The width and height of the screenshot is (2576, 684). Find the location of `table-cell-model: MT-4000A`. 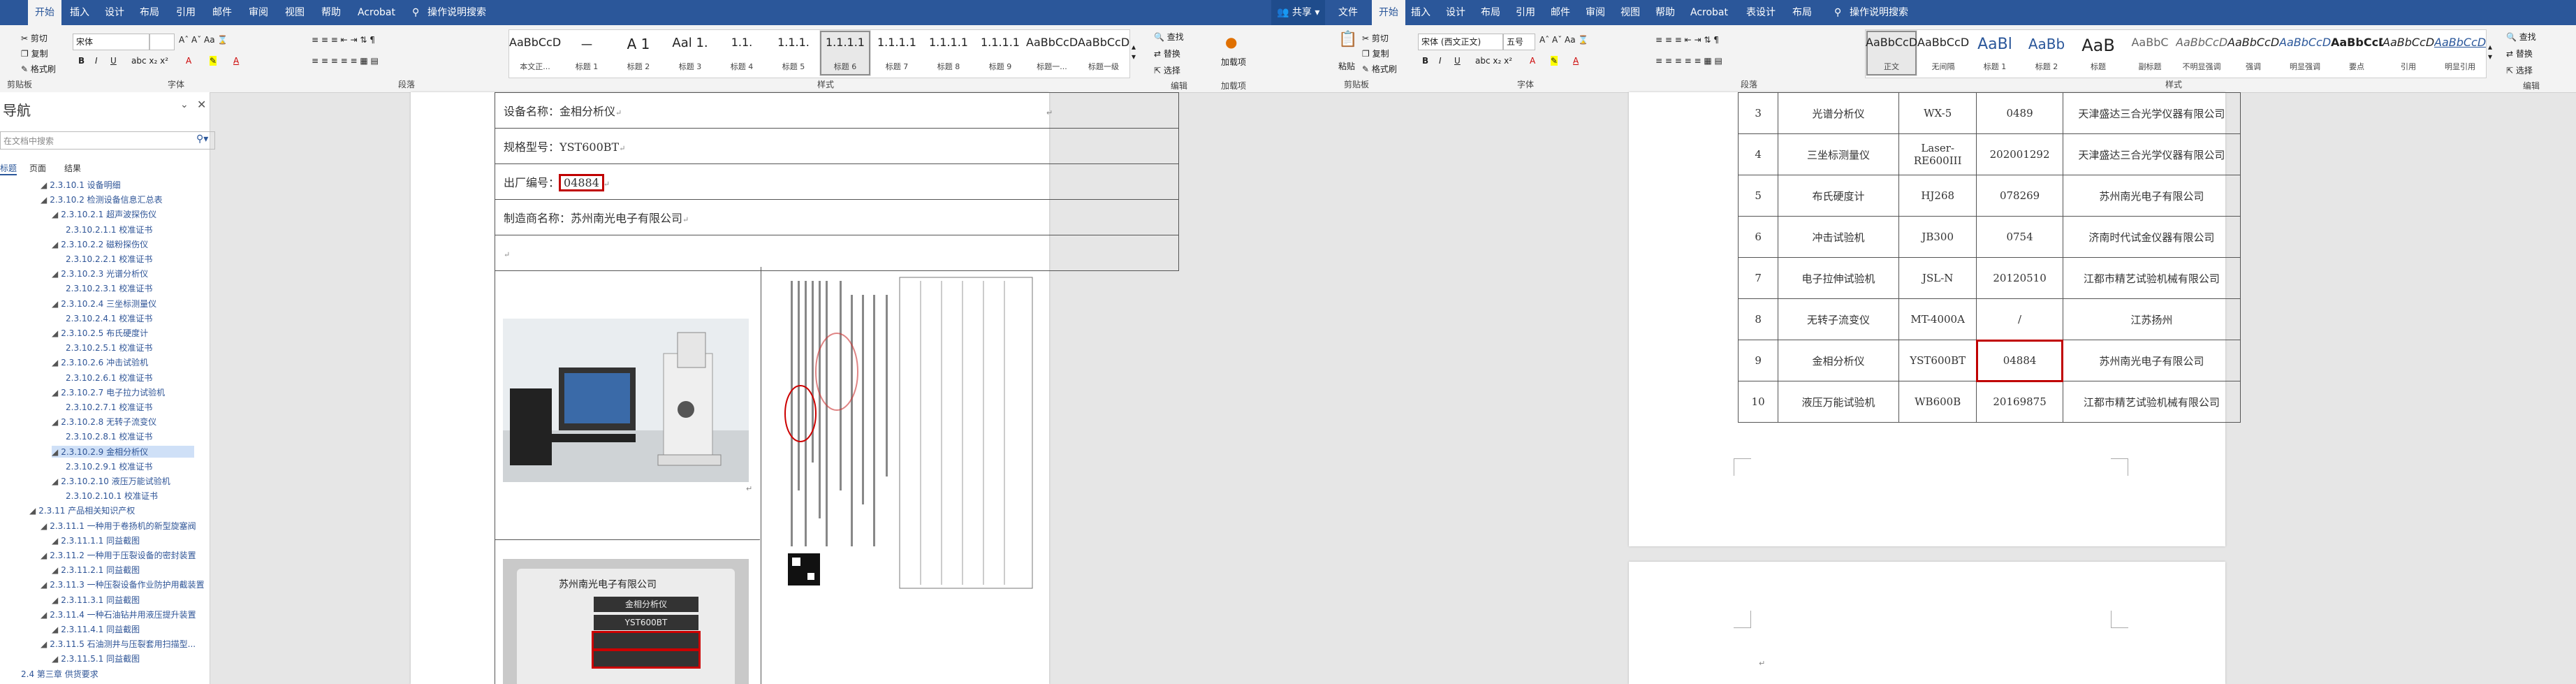

table-cell-model: MT-4000A is located at coordinates (1938, 319).